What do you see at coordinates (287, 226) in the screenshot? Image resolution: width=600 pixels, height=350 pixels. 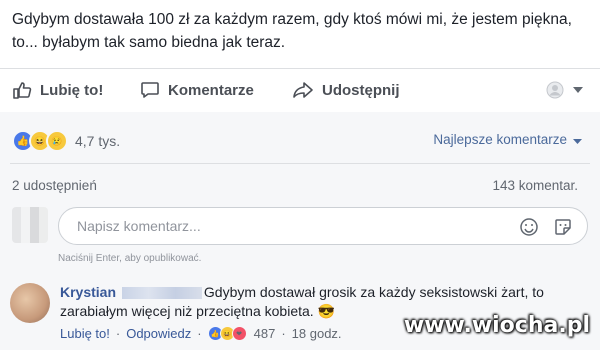 I see `comment-input` at bounding box center [287, 226].